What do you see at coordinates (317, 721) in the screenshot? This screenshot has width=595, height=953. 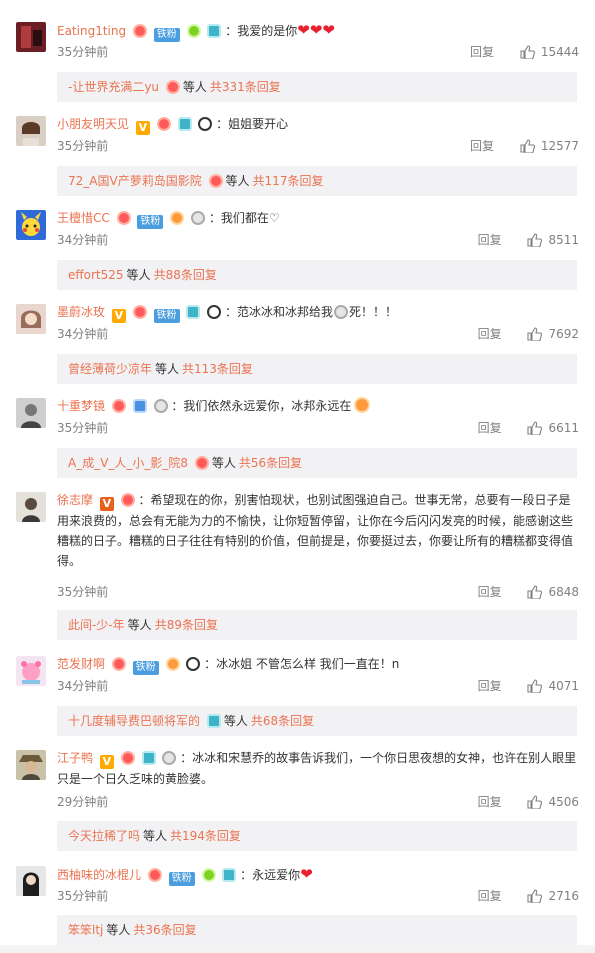 I see `reply-summary: 十几度辅导费巴顿将军的 等人 共68条回复` at bounding box center [317, 721].